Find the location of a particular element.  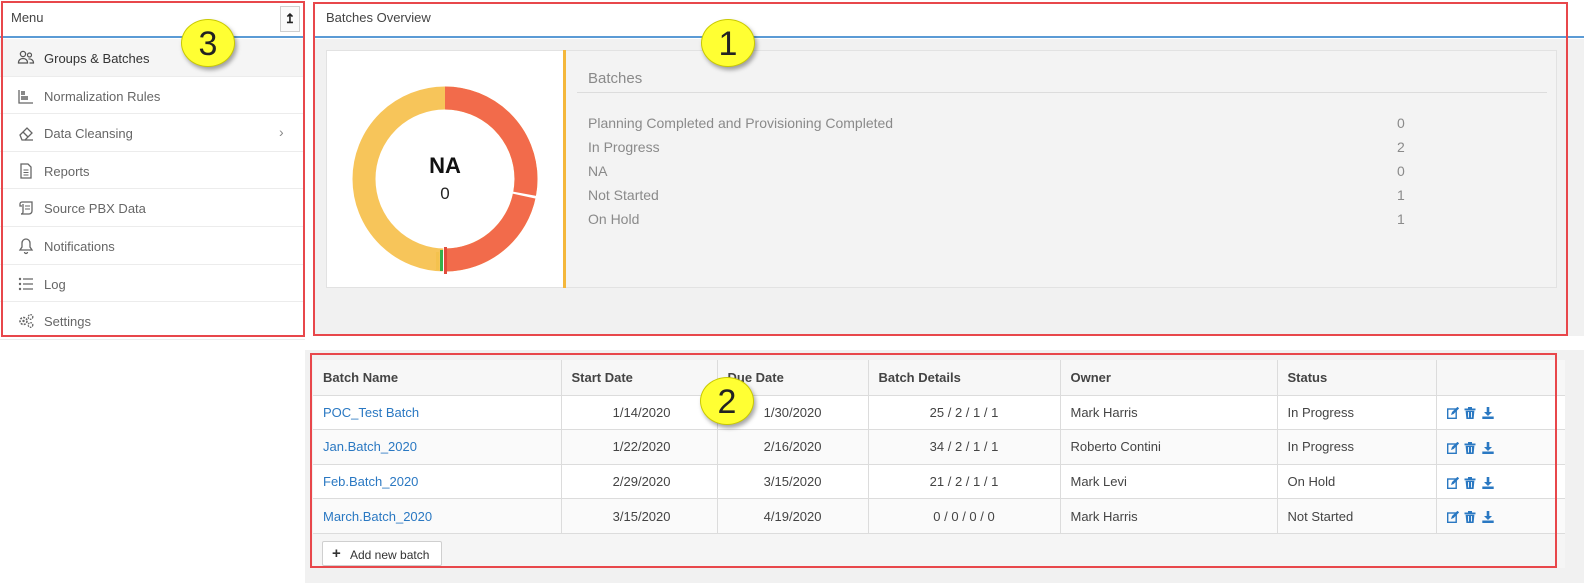

callout-number: 3 is located at coordinates (208, 44).